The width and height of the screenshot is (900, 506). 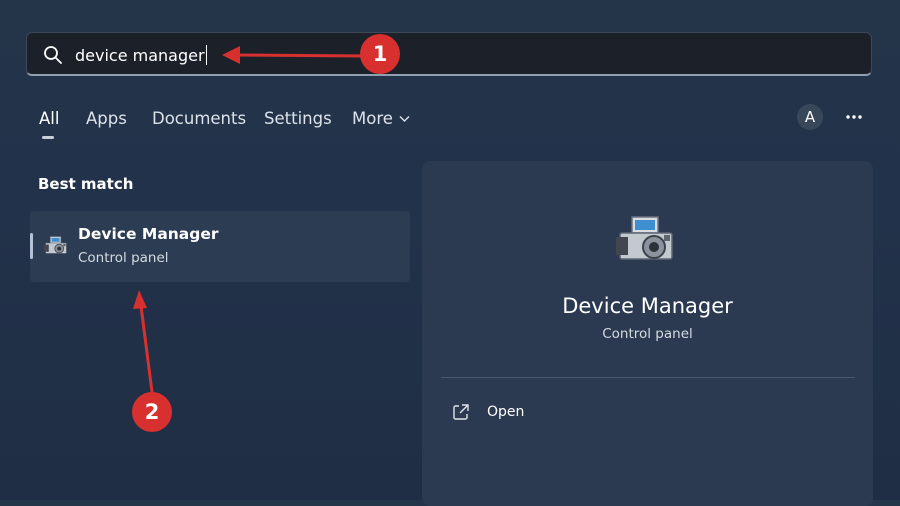 I want to click on search-query: device manager, so click(x=140, y=55).